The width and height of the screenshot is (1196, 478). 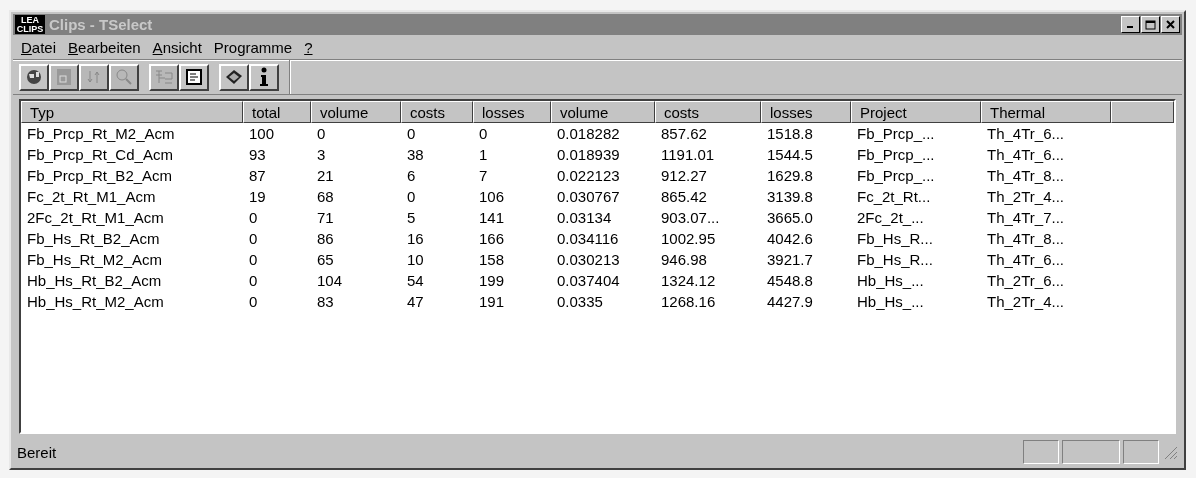 What do you see at coordinates (588, 154) in the screenshot?
I see `table-cell-text: 0.018939` at bounding box center [588, 154].